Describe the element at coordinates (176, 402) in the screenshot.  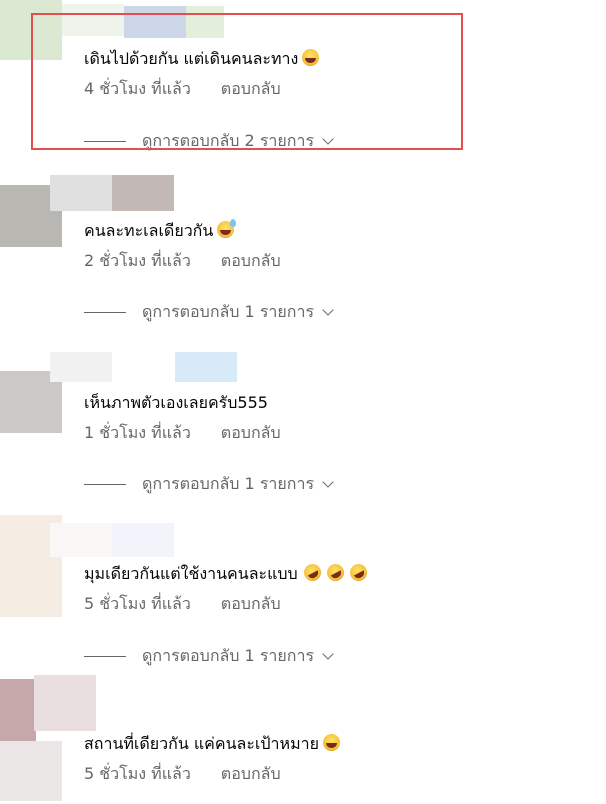
I see `comment-text: เห็นภาพตัวเองเลยครับ555` at that location.